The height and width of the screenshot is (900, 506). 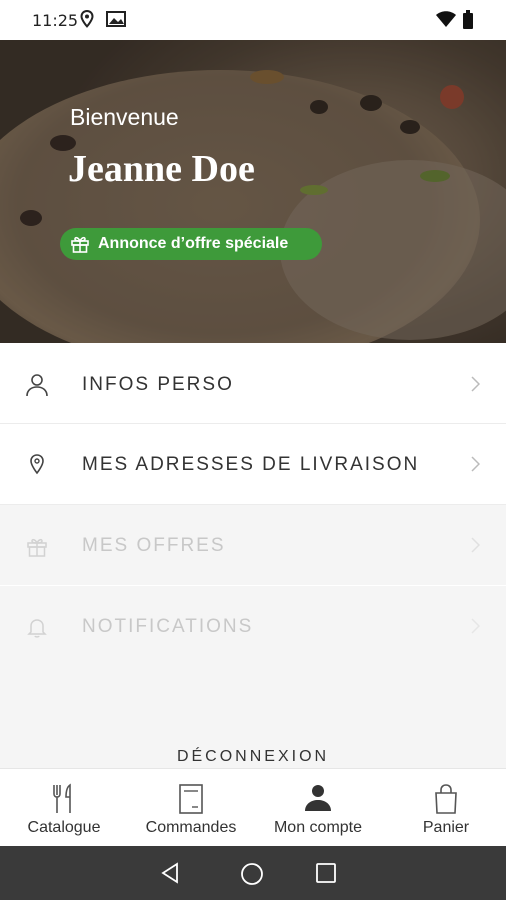 What do you see at coordinates (252, 876) in the screenshot?
I see `home-icon` at bounding box center [252, 876].